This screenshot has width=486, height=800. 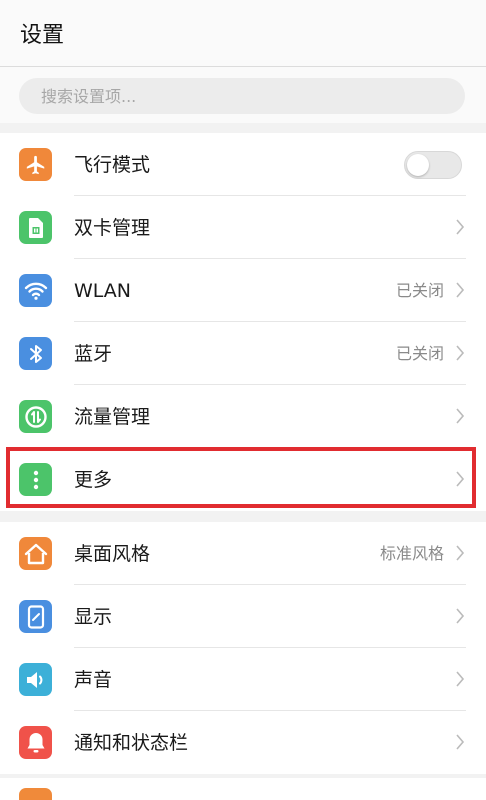 I want to click on sim-card-icon, so click(x=35, y=227).